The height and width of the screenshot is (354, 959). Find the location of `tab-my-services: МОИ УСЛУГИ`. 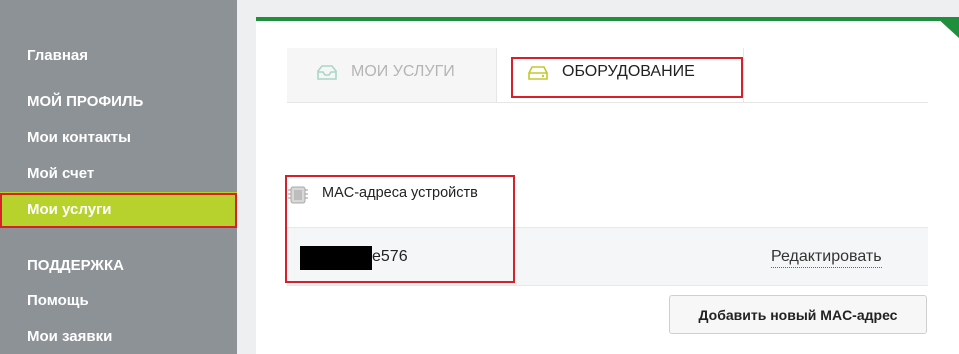

tab-my-services: МОИ УСЛУГИ is located at coordinates (391, 75).